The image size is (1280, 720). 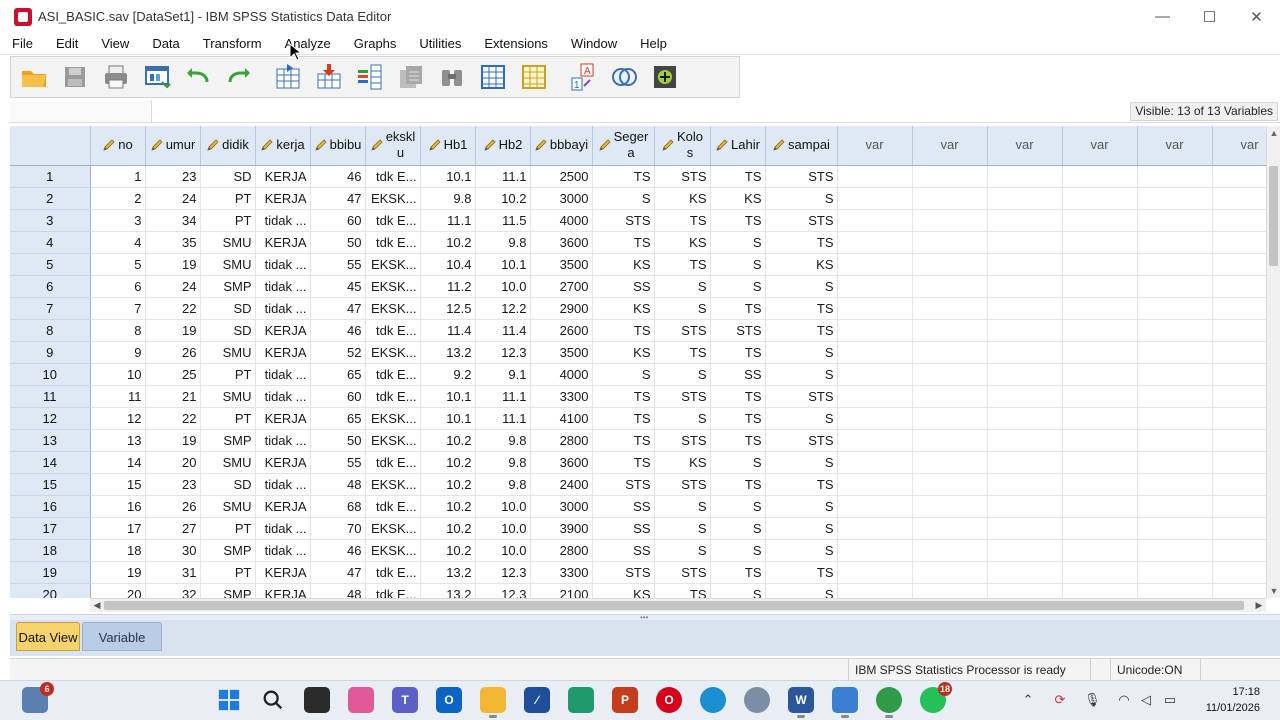 What do you see at coordinates (338, 308) in the screenshot?
I see `cell-bbibu: 47` at bounding box center [338, 308].